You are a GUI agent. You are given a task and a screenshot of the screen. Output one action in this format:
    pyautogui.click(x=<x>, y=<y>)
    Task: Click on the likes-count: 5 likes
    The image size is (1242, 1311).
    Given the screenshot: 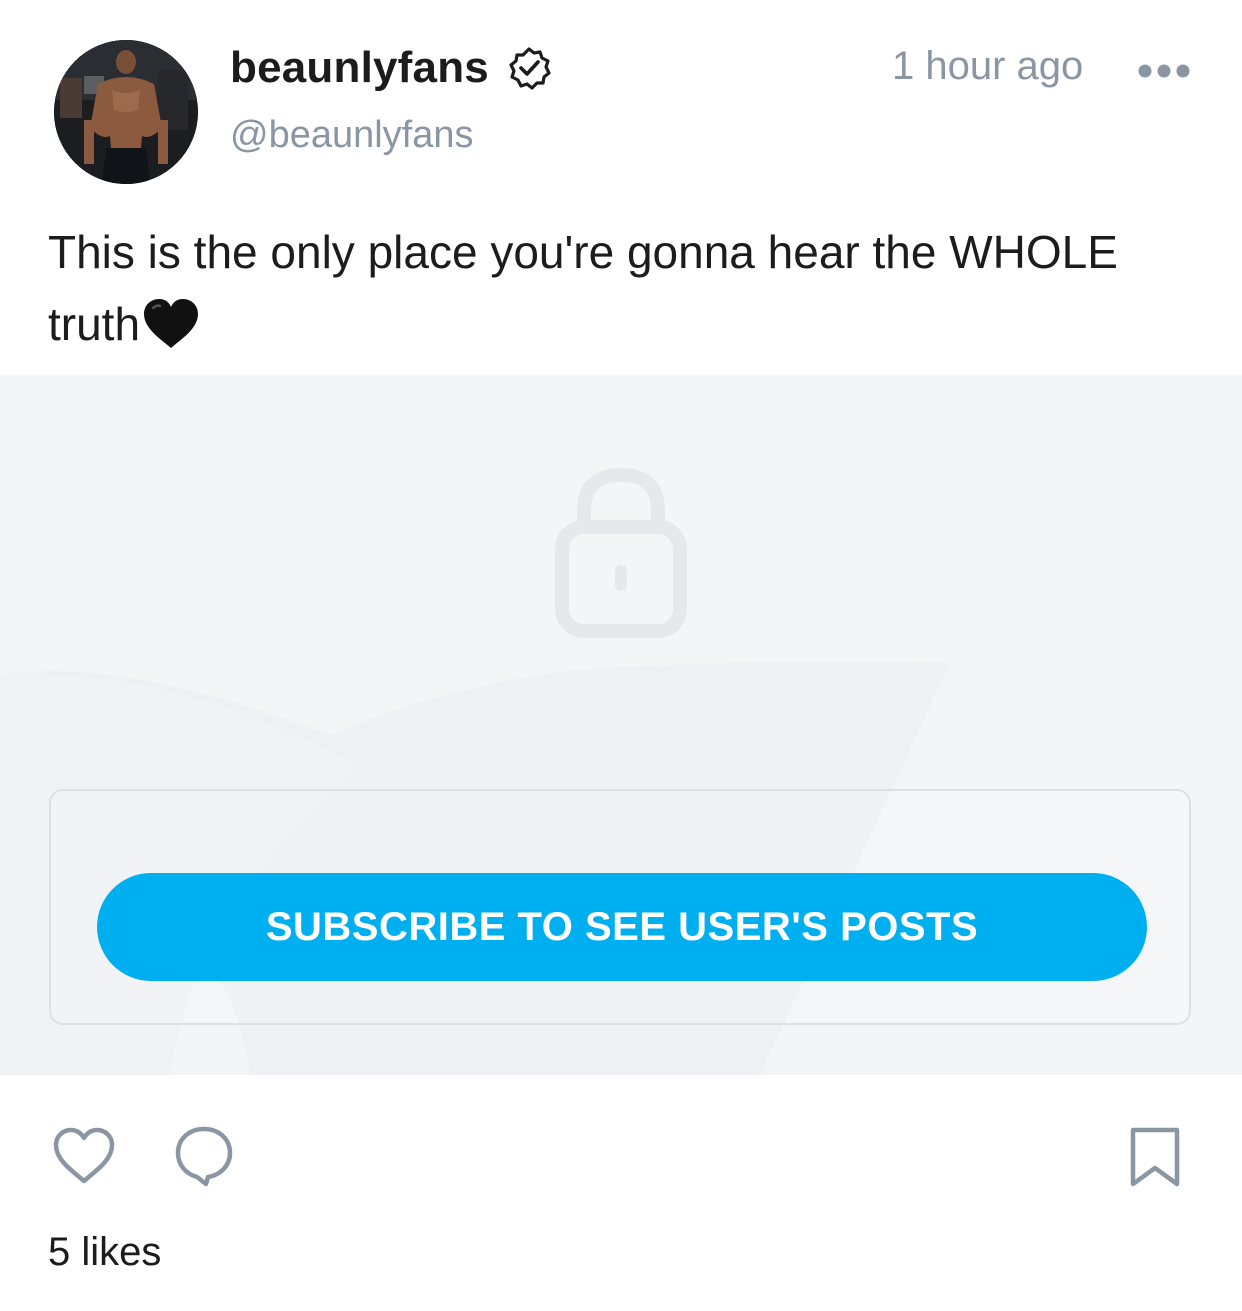 What is the action you would take?
    pyautogui.click(x=104, y=1252)
    